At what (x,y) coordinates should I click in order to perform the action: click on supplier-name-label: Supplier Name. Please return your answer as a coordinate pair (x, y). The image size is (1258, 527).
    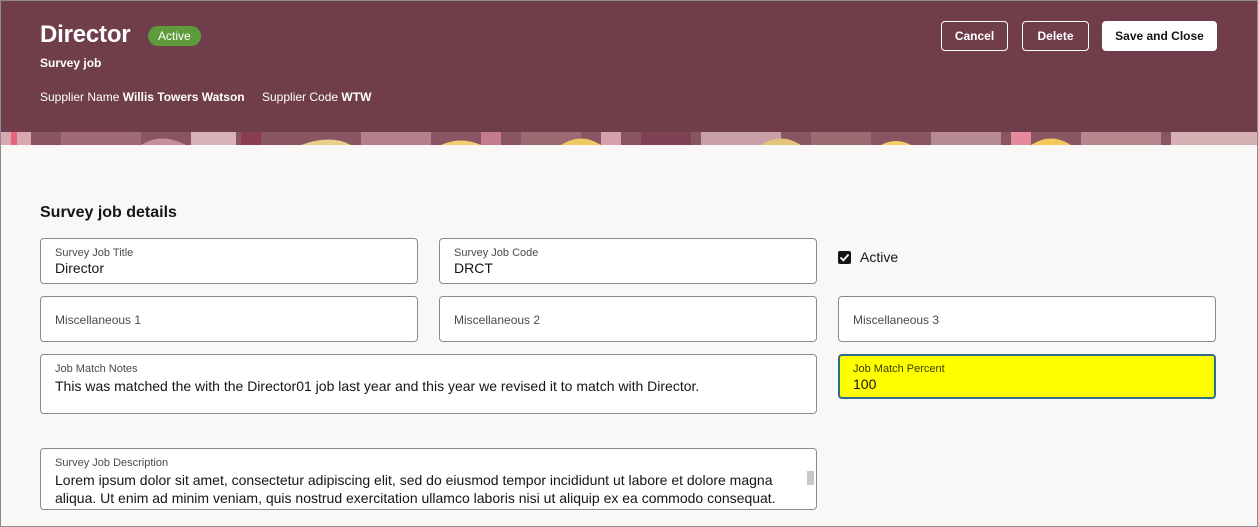
    Looking at the image, I should click on (80, 97).